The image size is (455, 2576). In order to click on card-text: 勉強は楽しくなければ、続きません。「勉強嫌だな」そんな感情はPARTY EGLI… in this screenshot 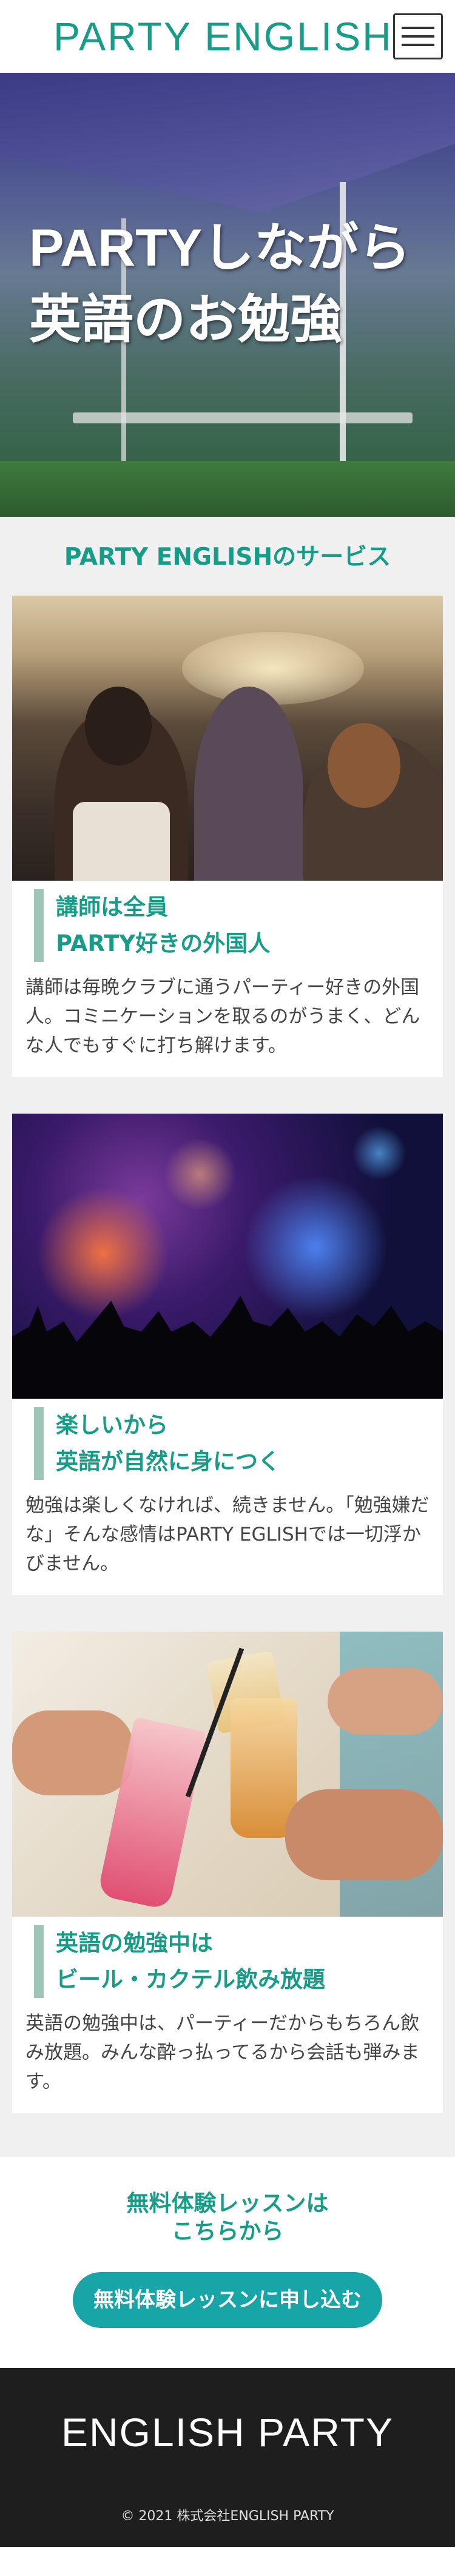, I will do `click(227, 1535)`.